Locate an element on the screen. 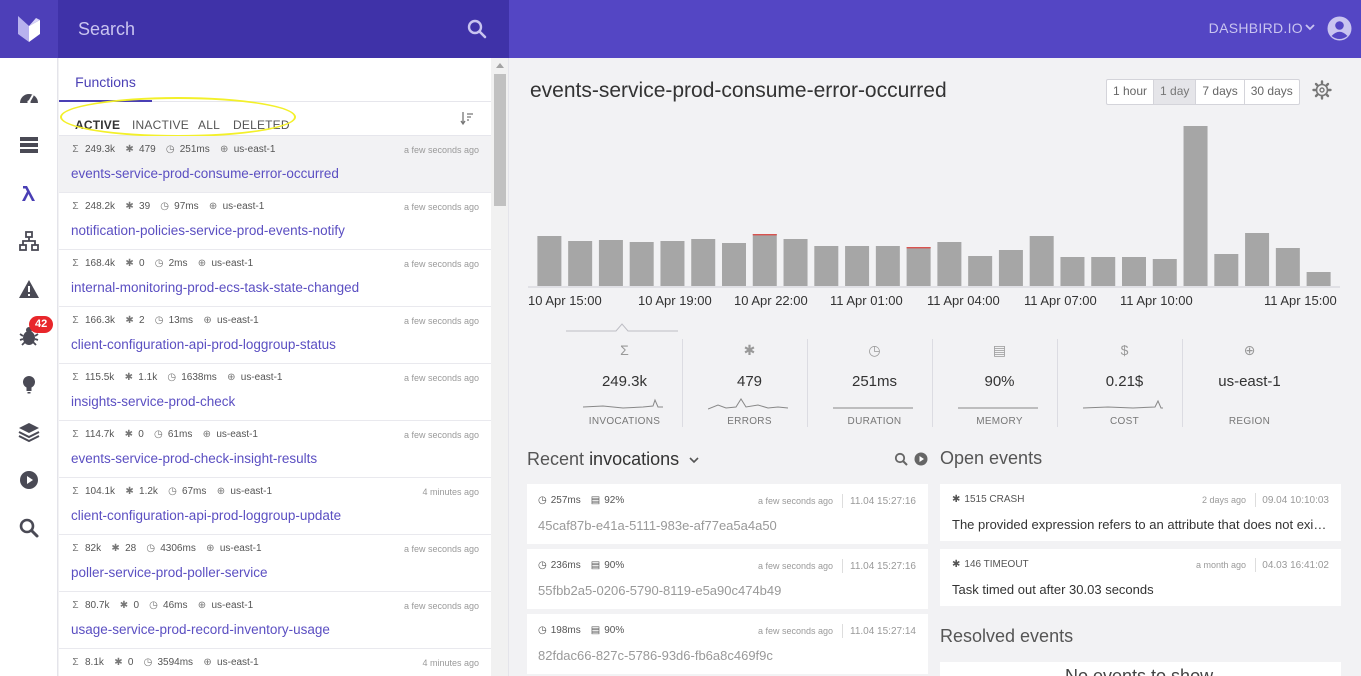  bug-icon: ✱ is located at coordinates (129, 149).